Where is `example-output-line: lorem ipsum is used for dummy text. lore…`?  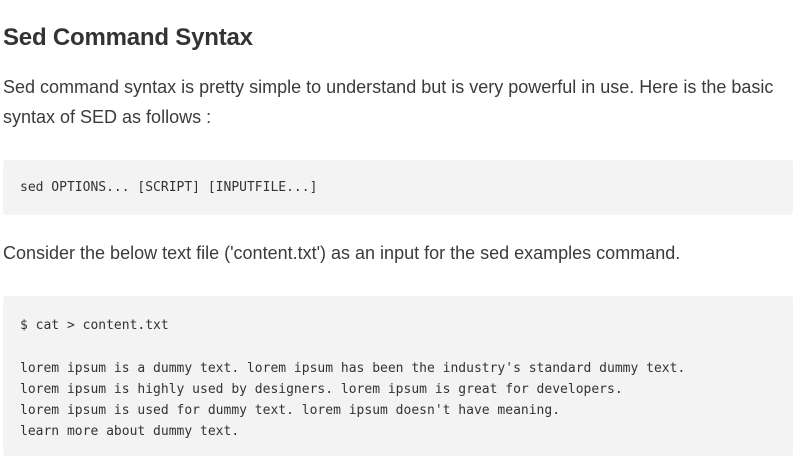 example-output-line: lorem ipsum is used for dummy text. lore… is located at coordinates (290, 410).